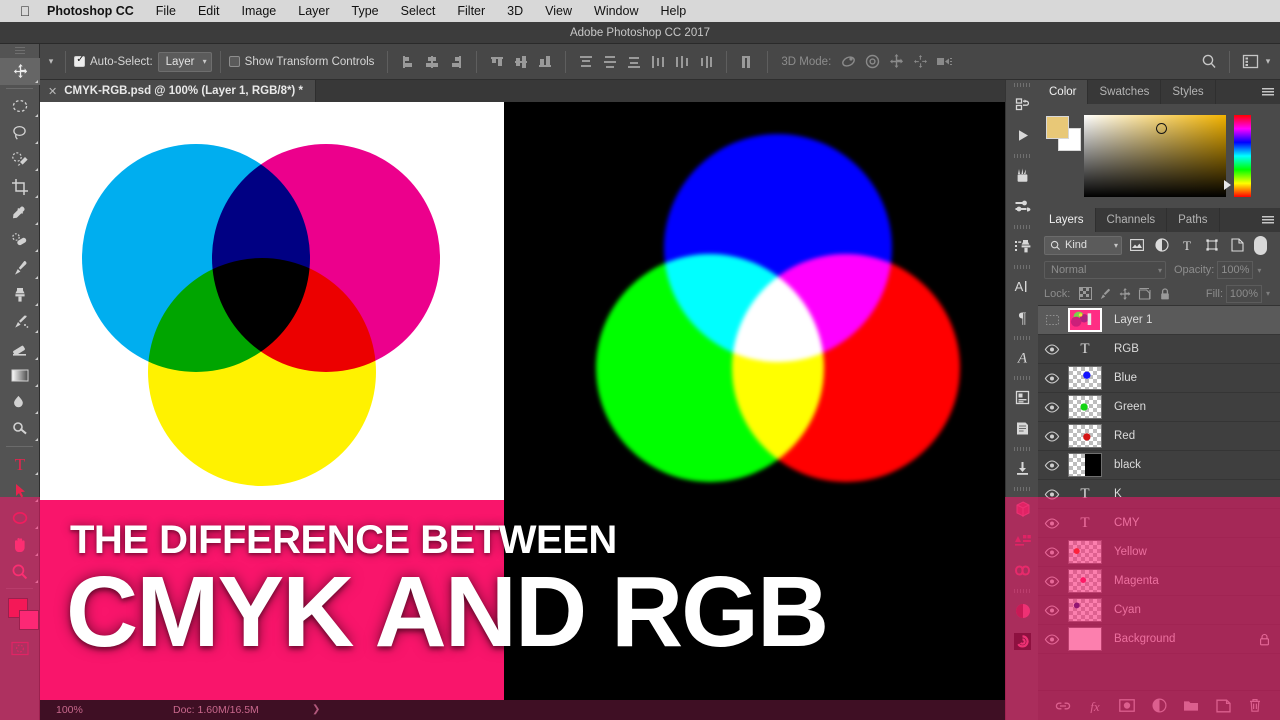 This screenshot has height=720, width=1280. What do you see at coordinates (558, 11) in the screenshot?
I see `menu-item-view: View` at bounding box center [558, 11].